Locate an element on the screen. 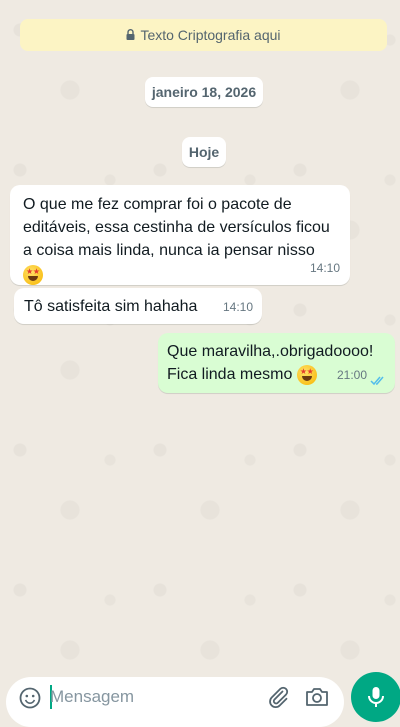 This screenshot has width=400, height=727. microphone-button is located at coordinates (375, 697).